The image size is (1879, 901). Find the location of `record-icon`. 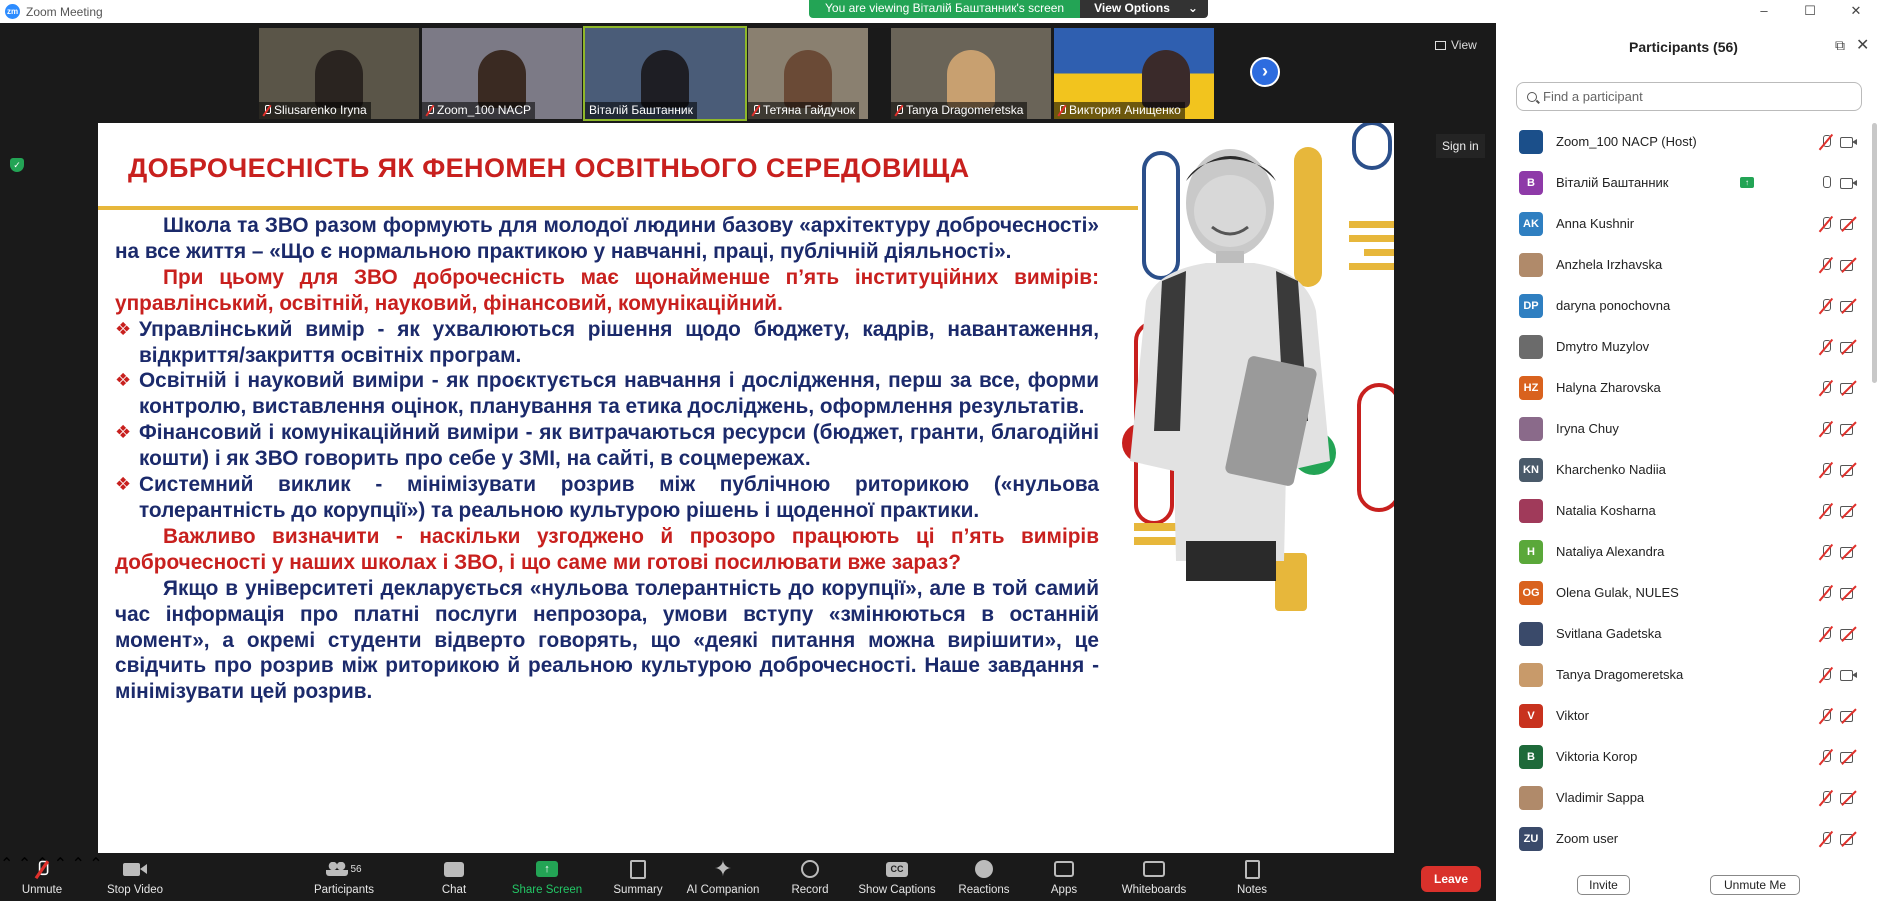

record-icon is located at coordinates (810, 869).